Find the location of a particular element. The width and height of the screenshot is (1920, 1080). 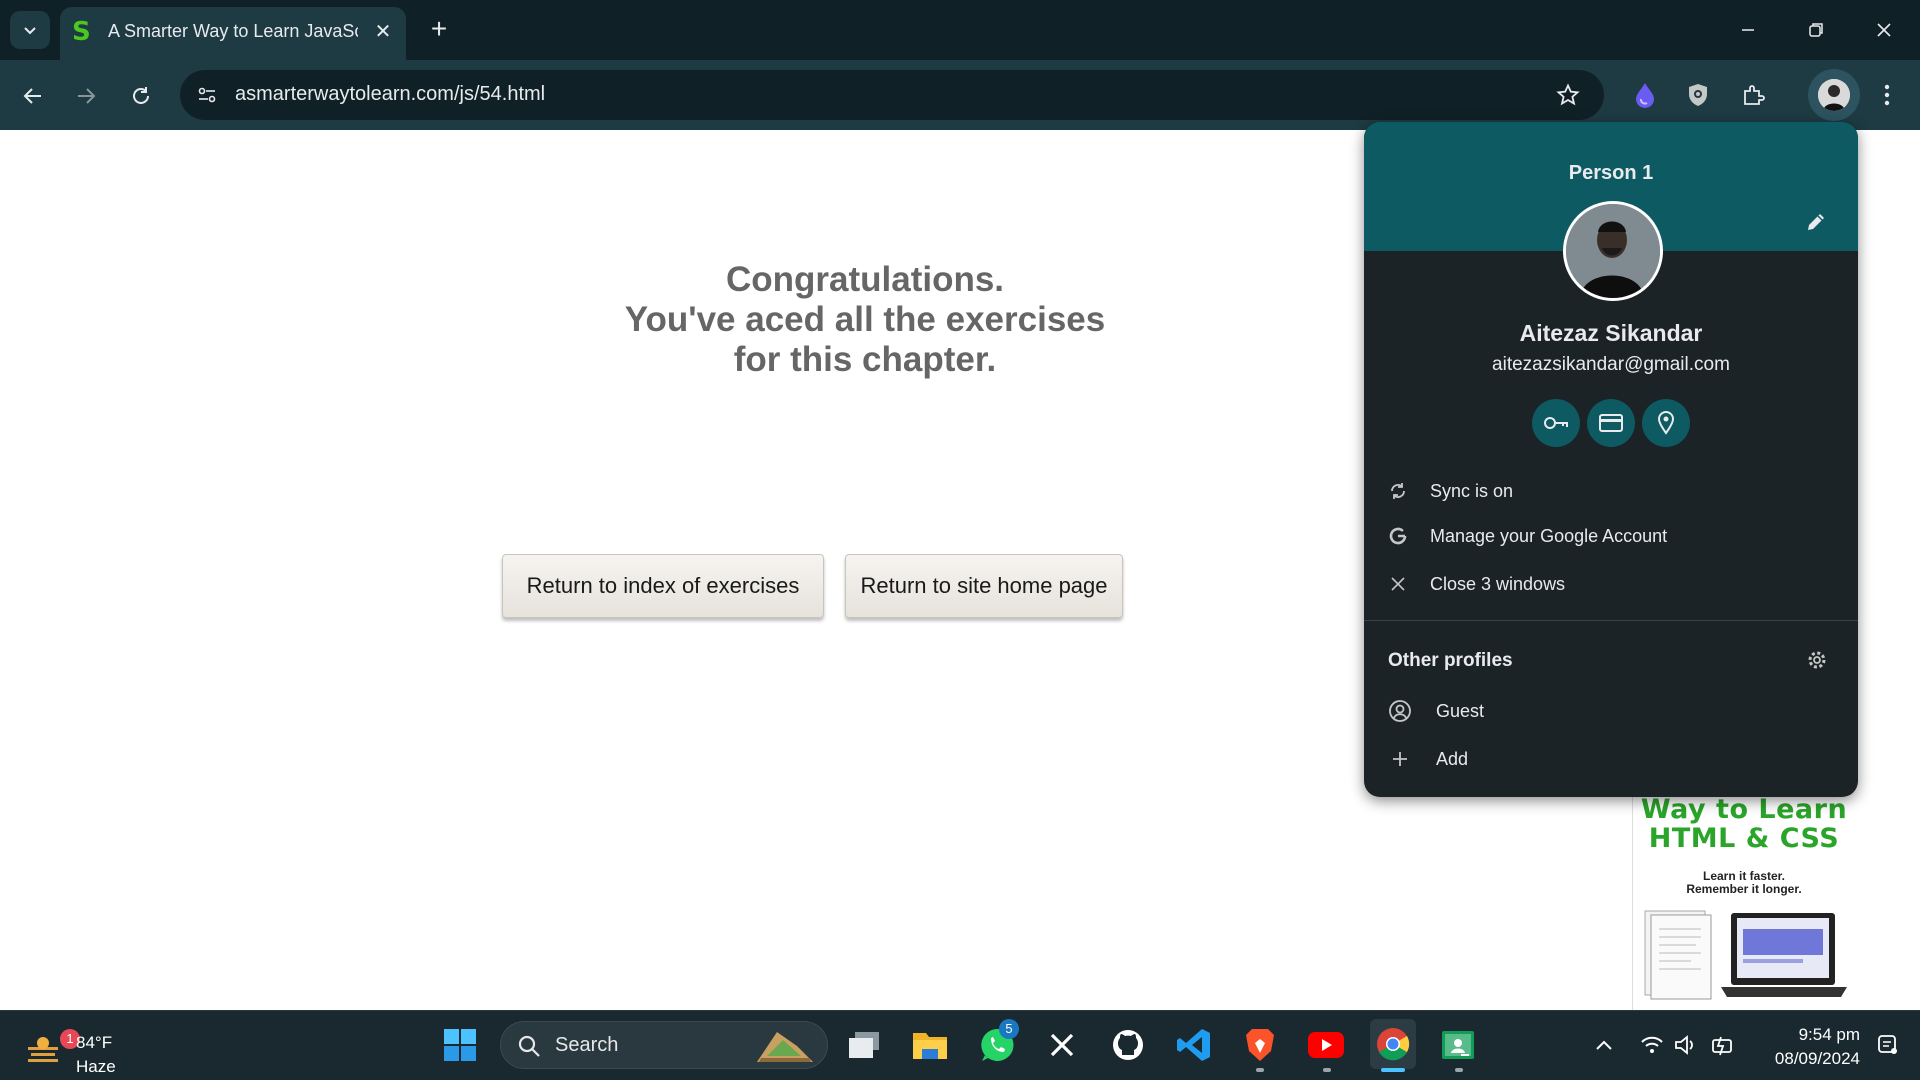

youtube-button is located at coordinates (1326, 1045).